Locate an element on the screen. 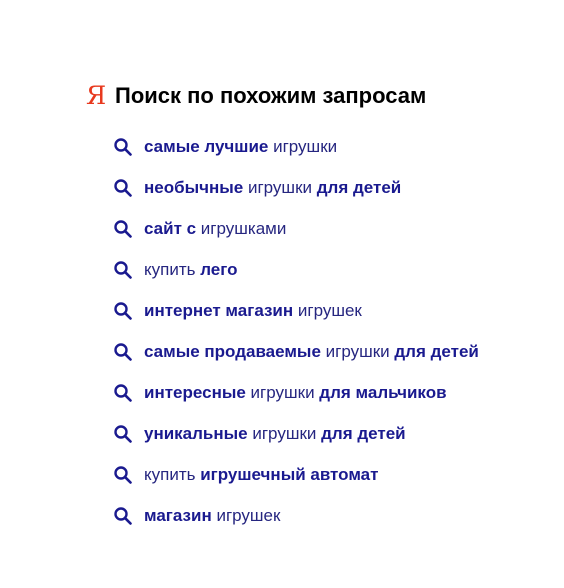 This screenshot has width=564, height=588. related-query-item: купить игрушечный автомат is located at coordinates (296, 474).